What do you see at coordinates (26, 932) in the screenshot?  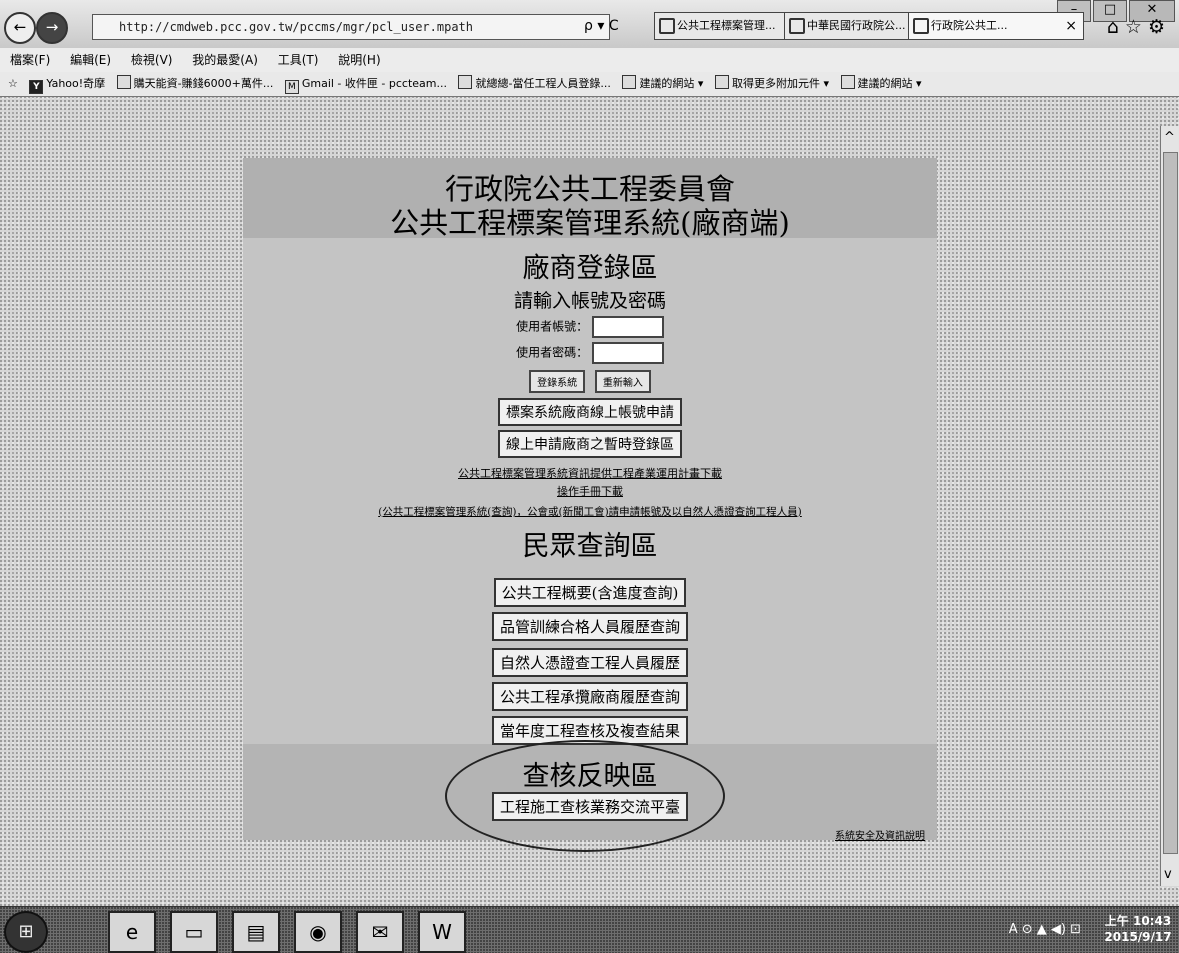 I see `start-button-icon: ⊞` at bounding box center [26, 932].